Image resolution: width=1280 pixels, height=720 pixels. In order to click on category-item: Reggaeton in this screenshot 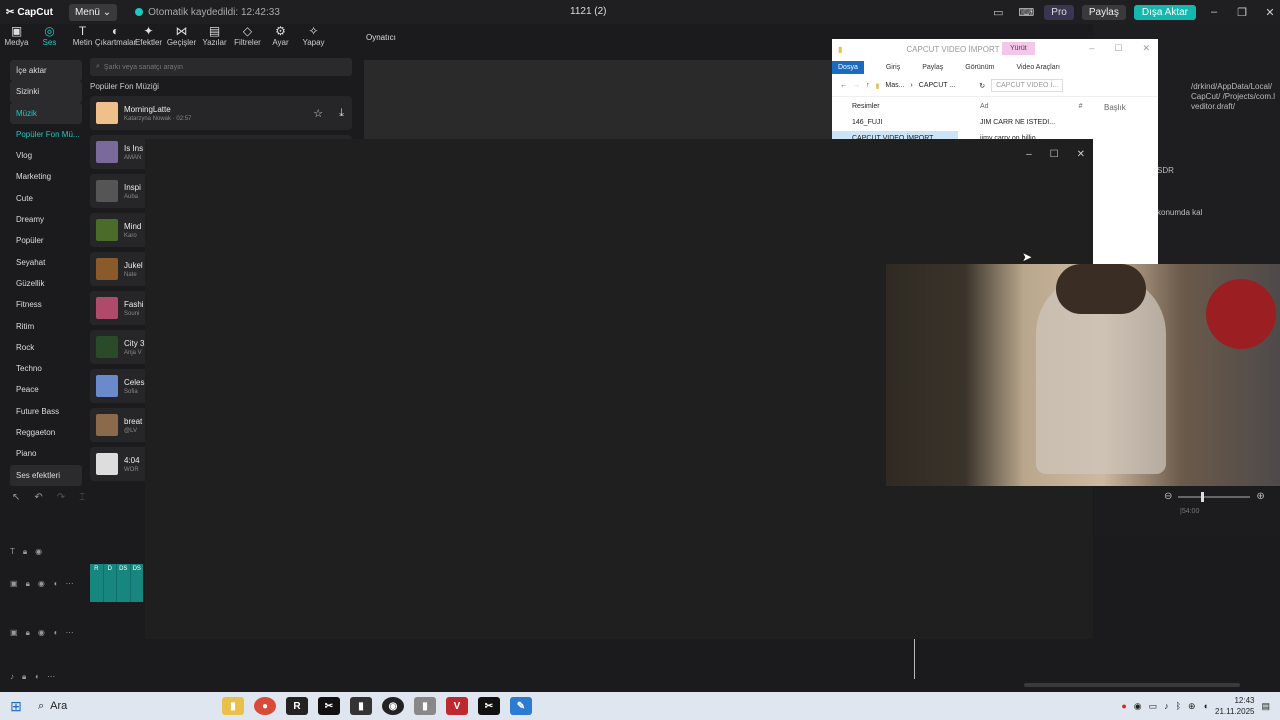, I will do `click(46, 432)`.